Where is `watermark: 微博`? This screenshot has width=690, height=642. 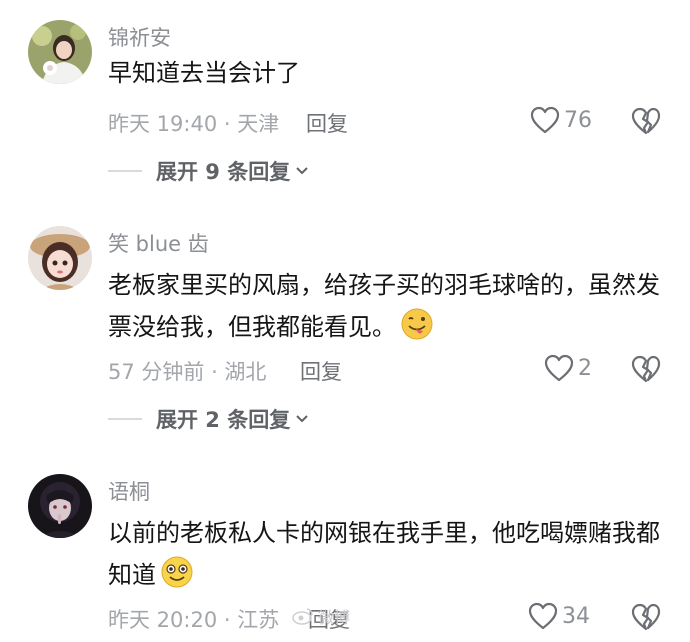 watermark: 微博 is located at coordinates (321, 616).